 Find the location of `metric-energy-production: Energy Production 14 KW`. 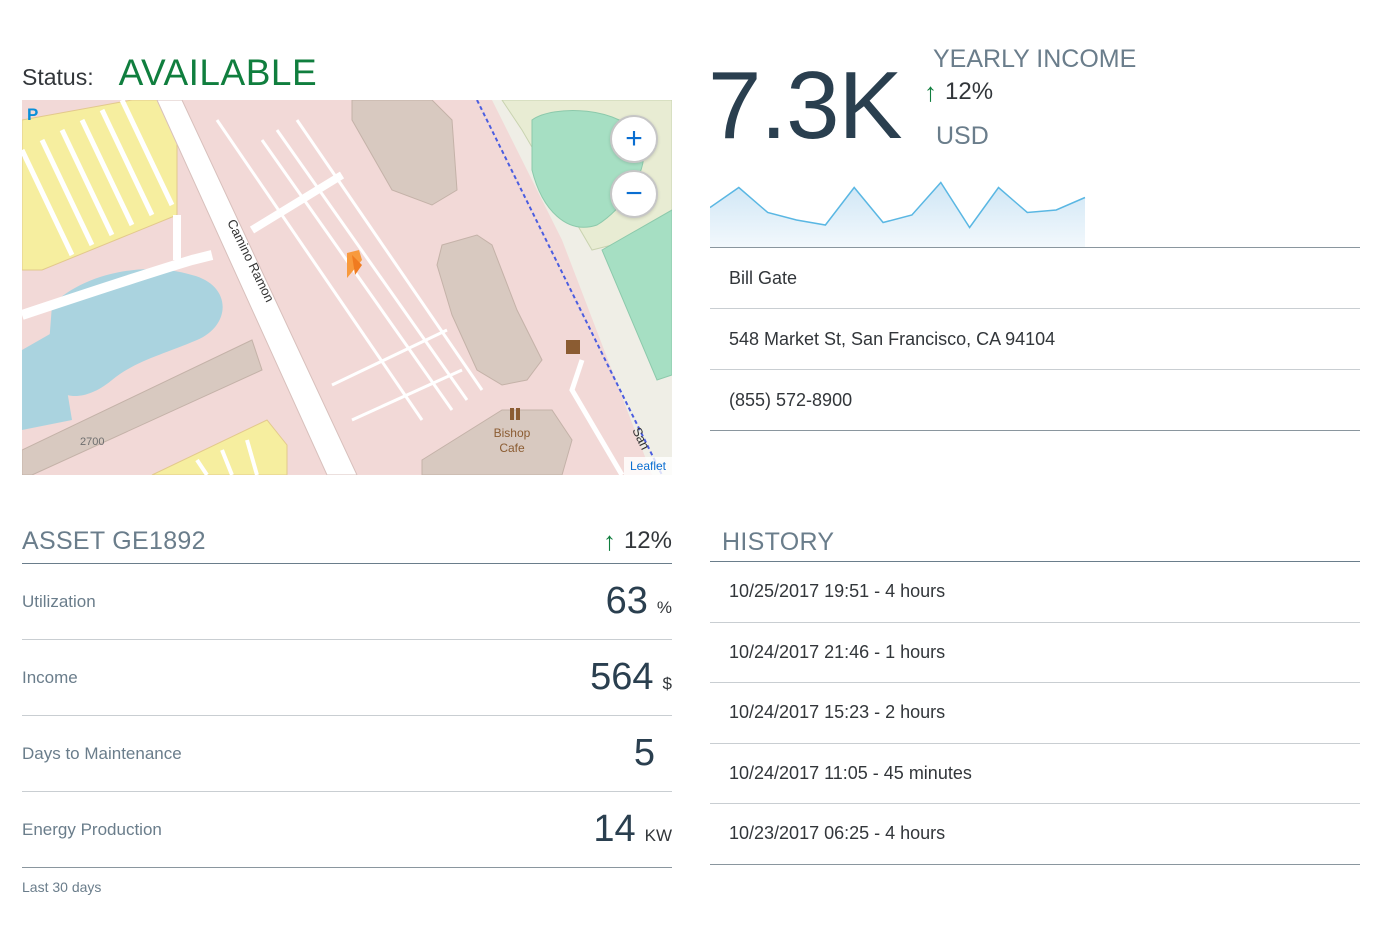

metric-energy-production: Energy Production 14 KW is located at coordinates (347, 830).